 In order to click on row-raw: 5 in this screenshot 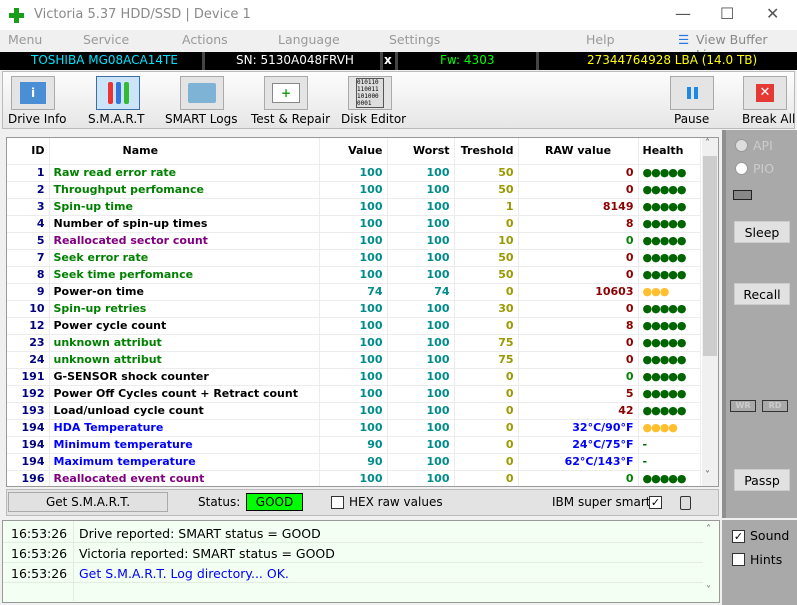, I will do `click(578, 394)`.